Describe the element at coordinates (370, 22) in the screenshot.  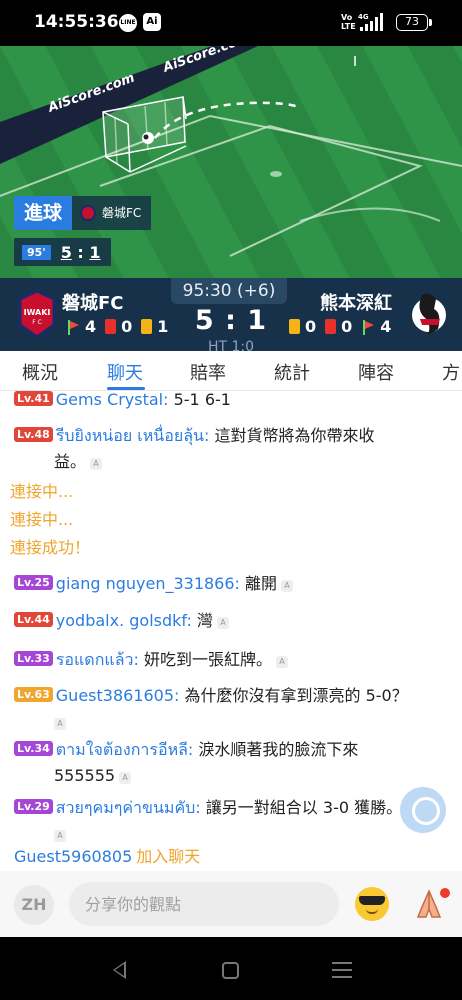
I see `signal-icon: 4G` at that location.